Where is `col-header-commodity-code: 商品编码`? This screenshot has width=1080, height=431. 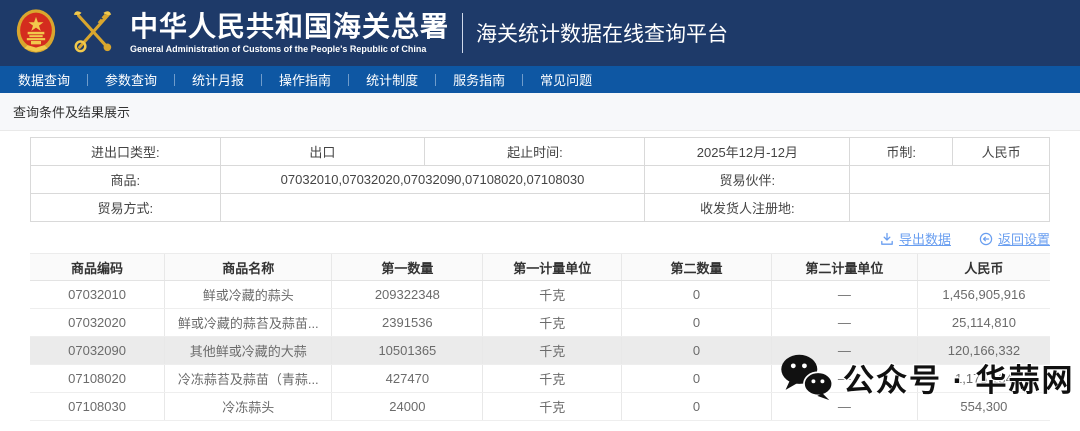
col-header-commodity-code: 商品编码 is located at coordinates (97, 267).